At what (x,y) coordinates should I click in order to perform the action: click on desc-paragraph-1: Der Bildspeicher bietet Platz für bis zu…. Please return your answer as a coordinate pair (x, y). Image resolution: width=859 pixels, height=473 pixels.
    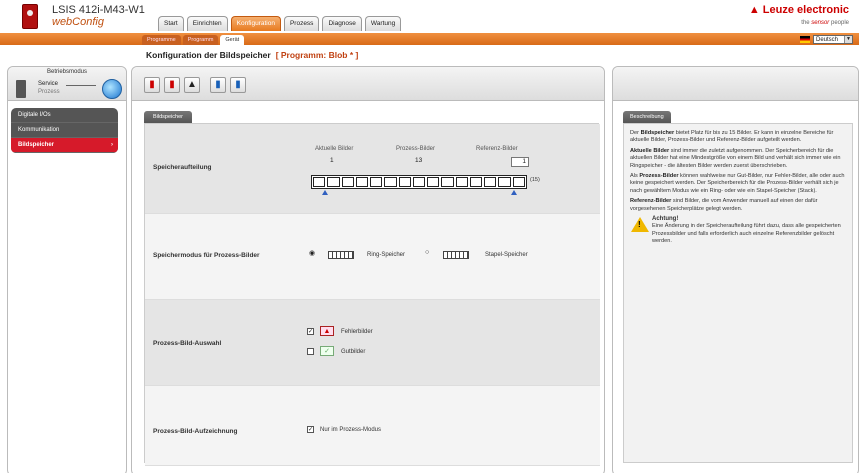
    Looking at the image, I should click on (738, 137).